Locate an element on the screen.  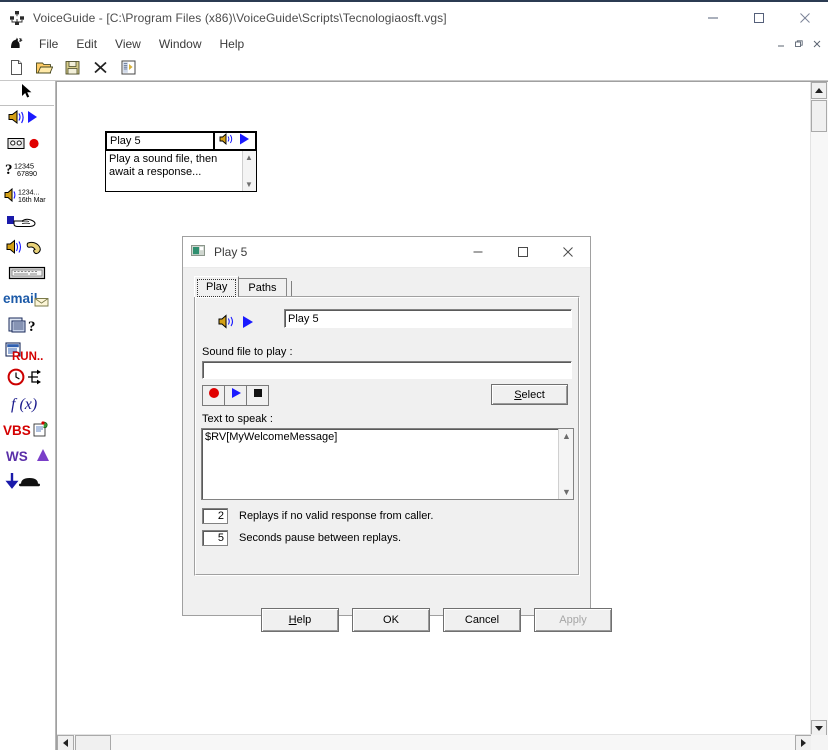
mdi-minimize-button is located at coordinates (781, 43).